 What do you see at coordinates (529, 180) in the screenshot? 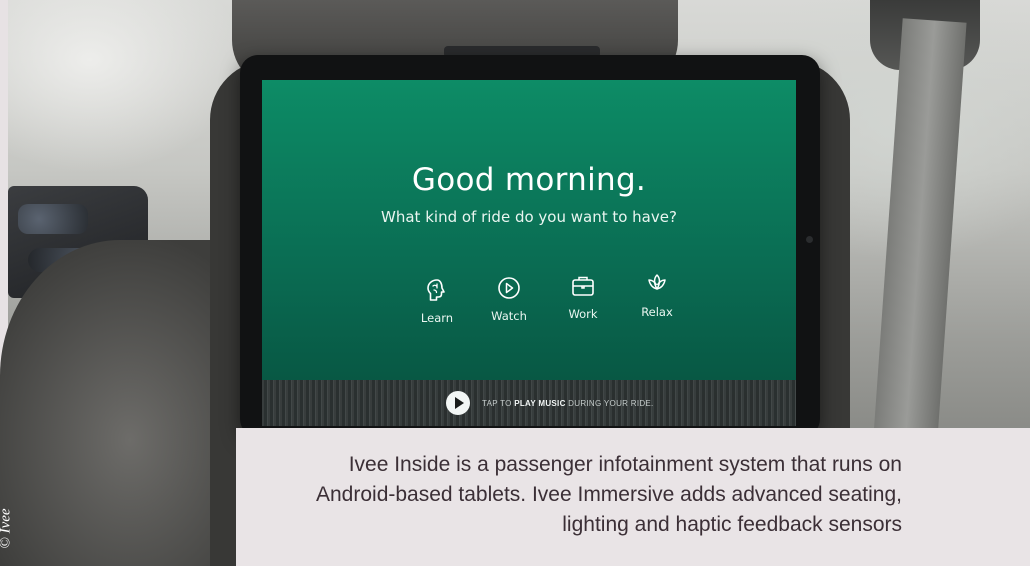
I see `greeting-heading: Good morning.` at bounding box center [529, 180].